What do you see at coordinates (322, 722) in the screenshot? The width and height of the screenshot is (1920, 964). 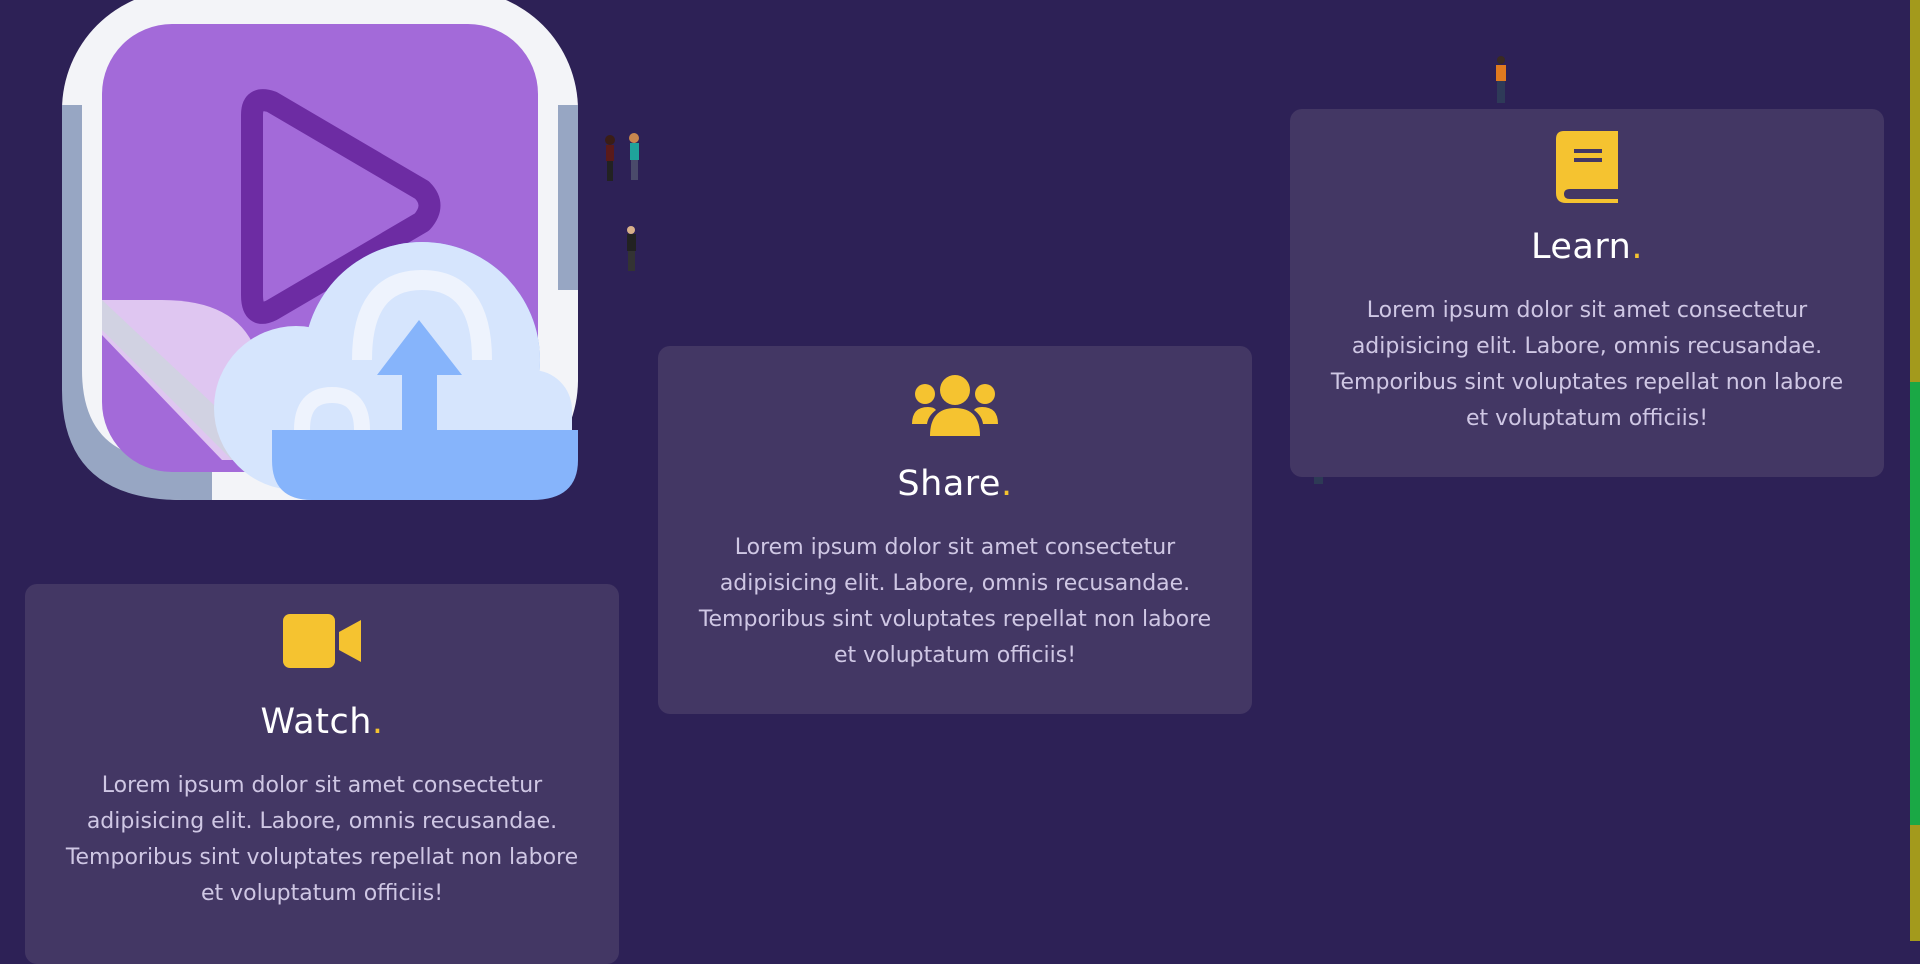 I see `card-title: Watch.` at bounding box center [322, 722].